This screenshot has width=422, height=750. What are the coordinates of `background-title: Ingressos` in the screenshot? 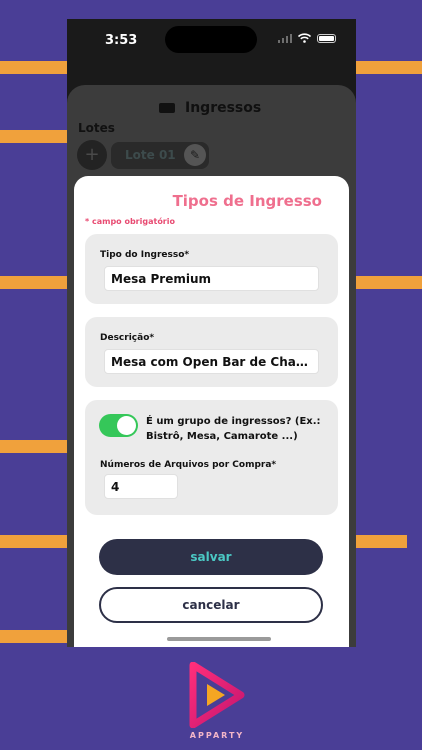 It's located at (223, 108).